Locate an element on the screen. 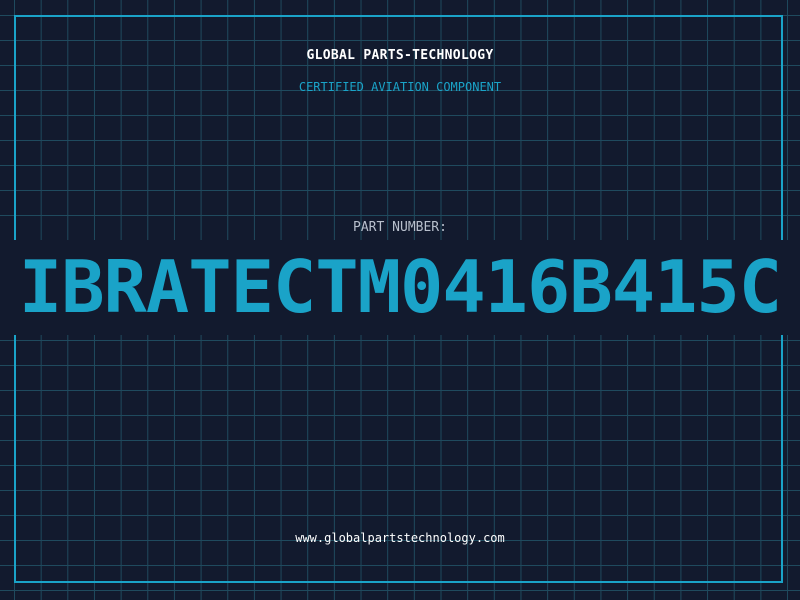 This screenshot has height=600, width=800. part-number-value: IBRATECTM0416B415C is located at coordinates (400, 287).